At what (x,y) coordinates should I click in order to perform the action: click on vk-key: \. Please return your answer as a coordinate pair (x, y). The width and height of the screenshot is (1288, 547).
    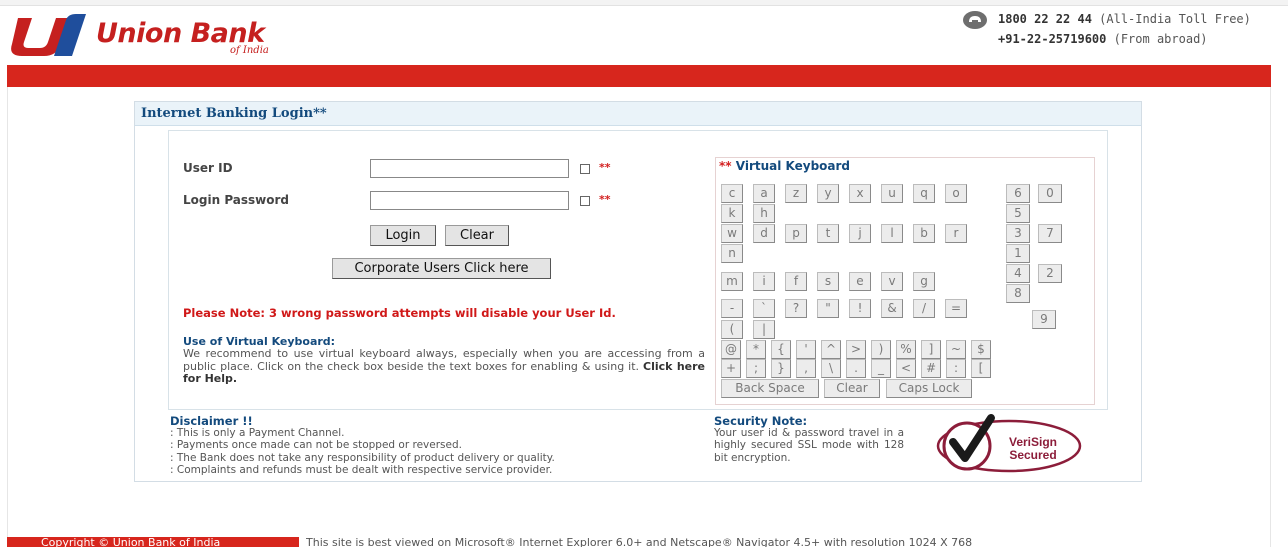
    Looking at the image, I should click on (831, 368).